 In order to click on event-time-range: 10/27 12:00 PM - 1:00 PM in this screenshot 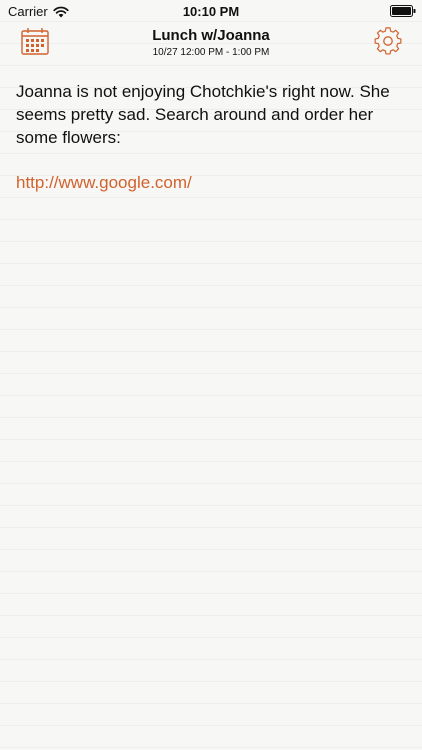, I will do `click(211, 52)`.